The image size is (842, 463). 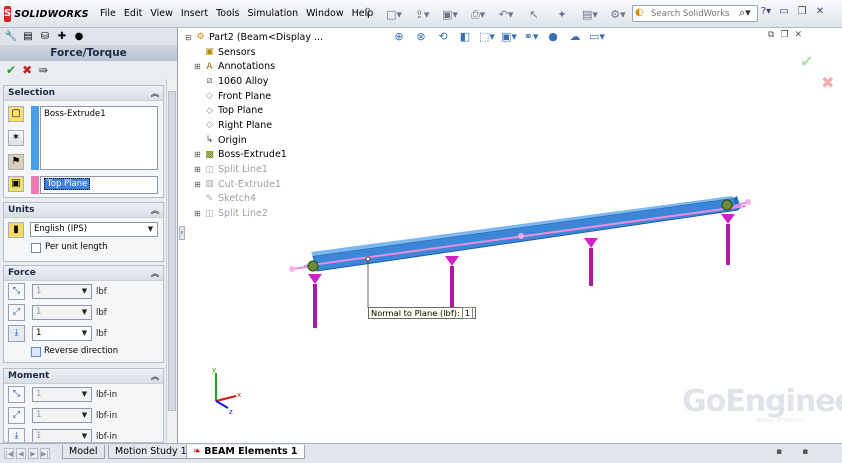 I want to click on search-input, so click(x=695, y=13).